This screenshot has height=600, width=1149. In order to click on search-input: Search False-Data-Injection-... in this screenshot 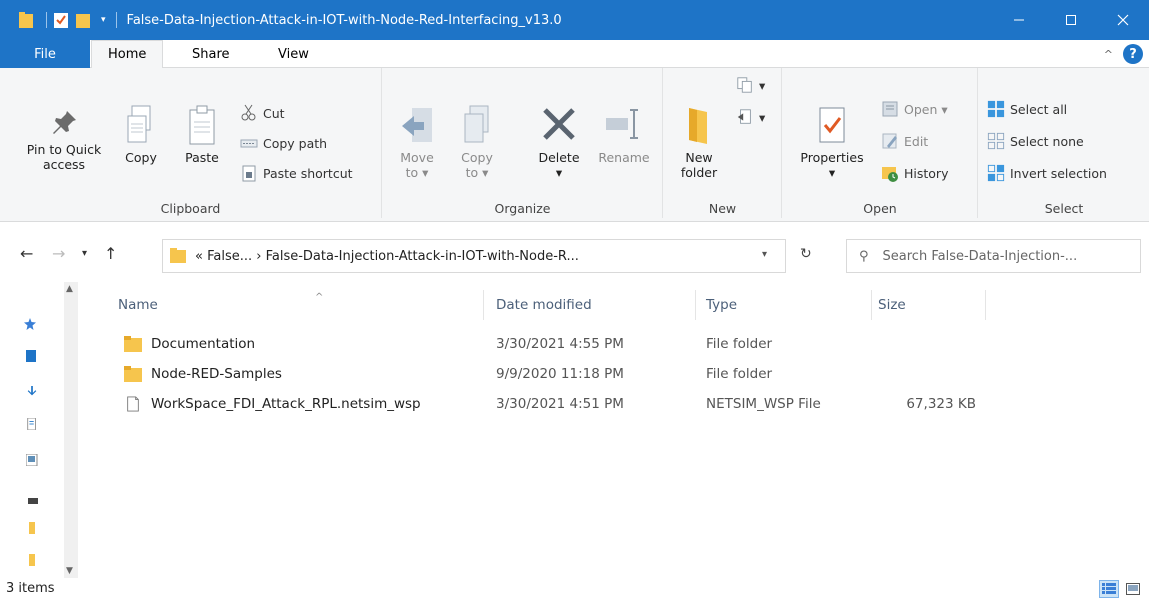, I will do `click(980, 256)`.